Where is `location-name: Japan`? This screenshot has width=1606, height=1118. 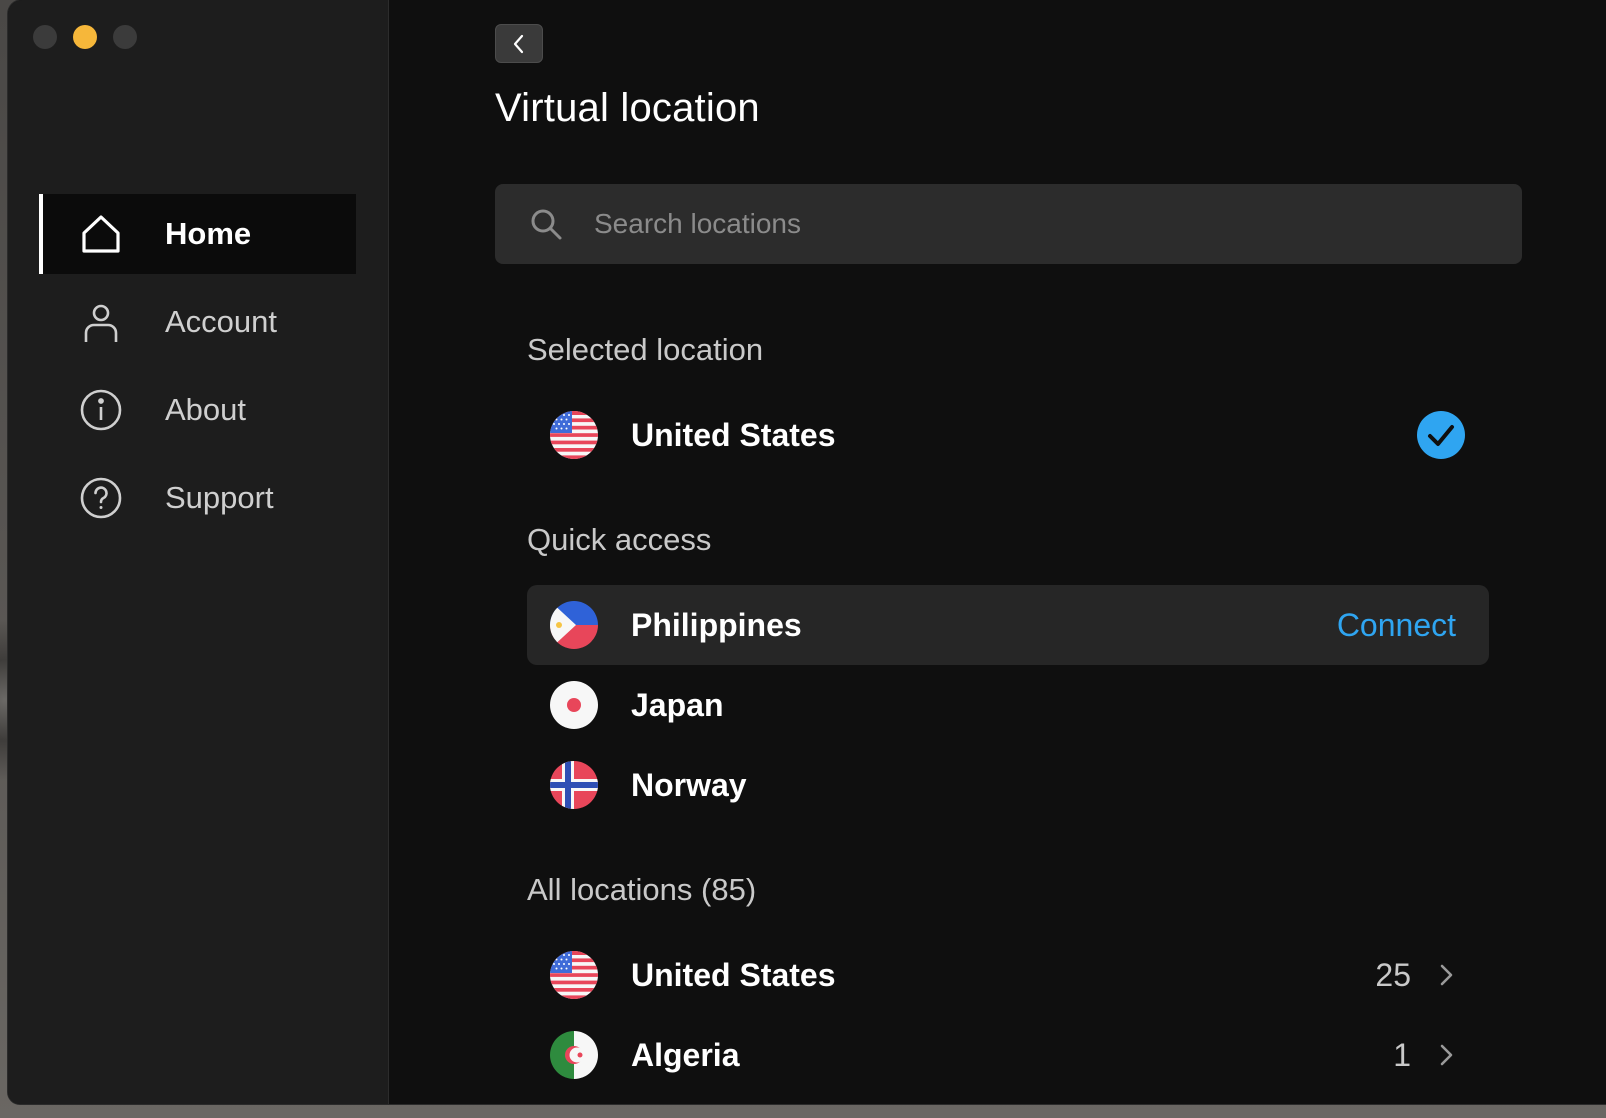
location-name: Japan is located at coordinates (677, 704).